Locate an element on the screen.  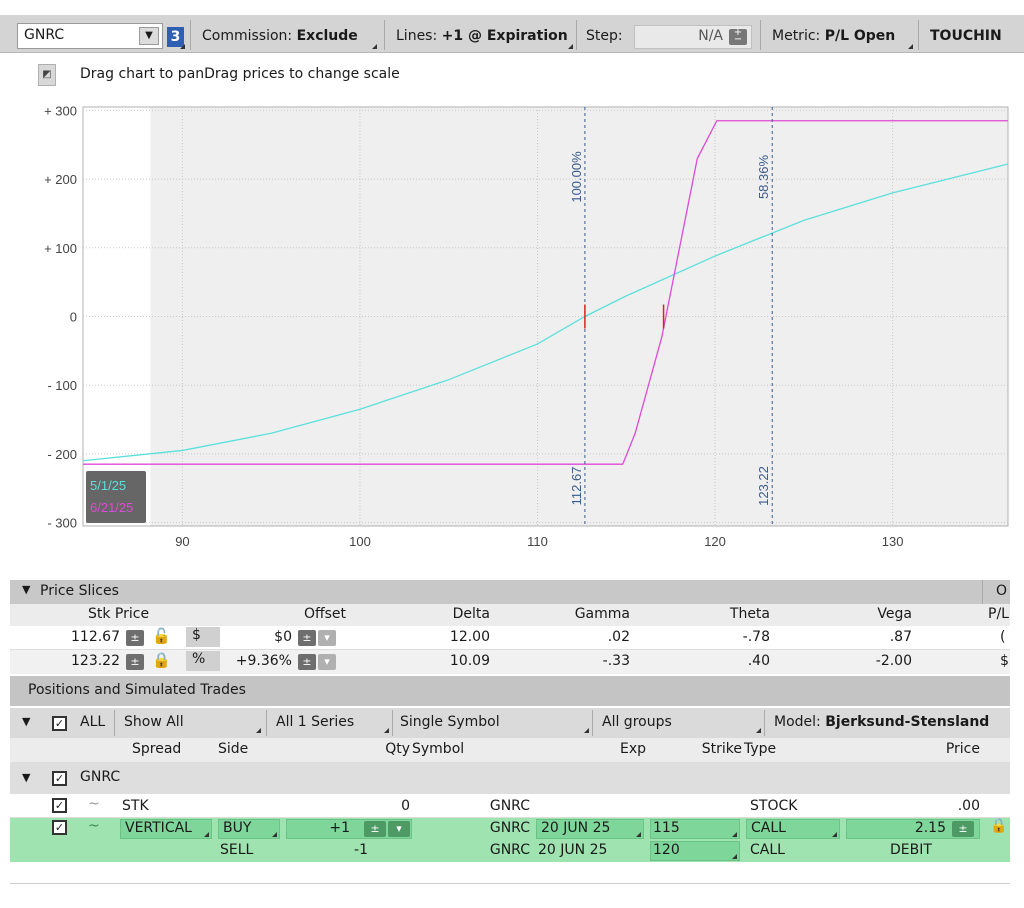
step-label: Step: is located at coordinates (604, 36).